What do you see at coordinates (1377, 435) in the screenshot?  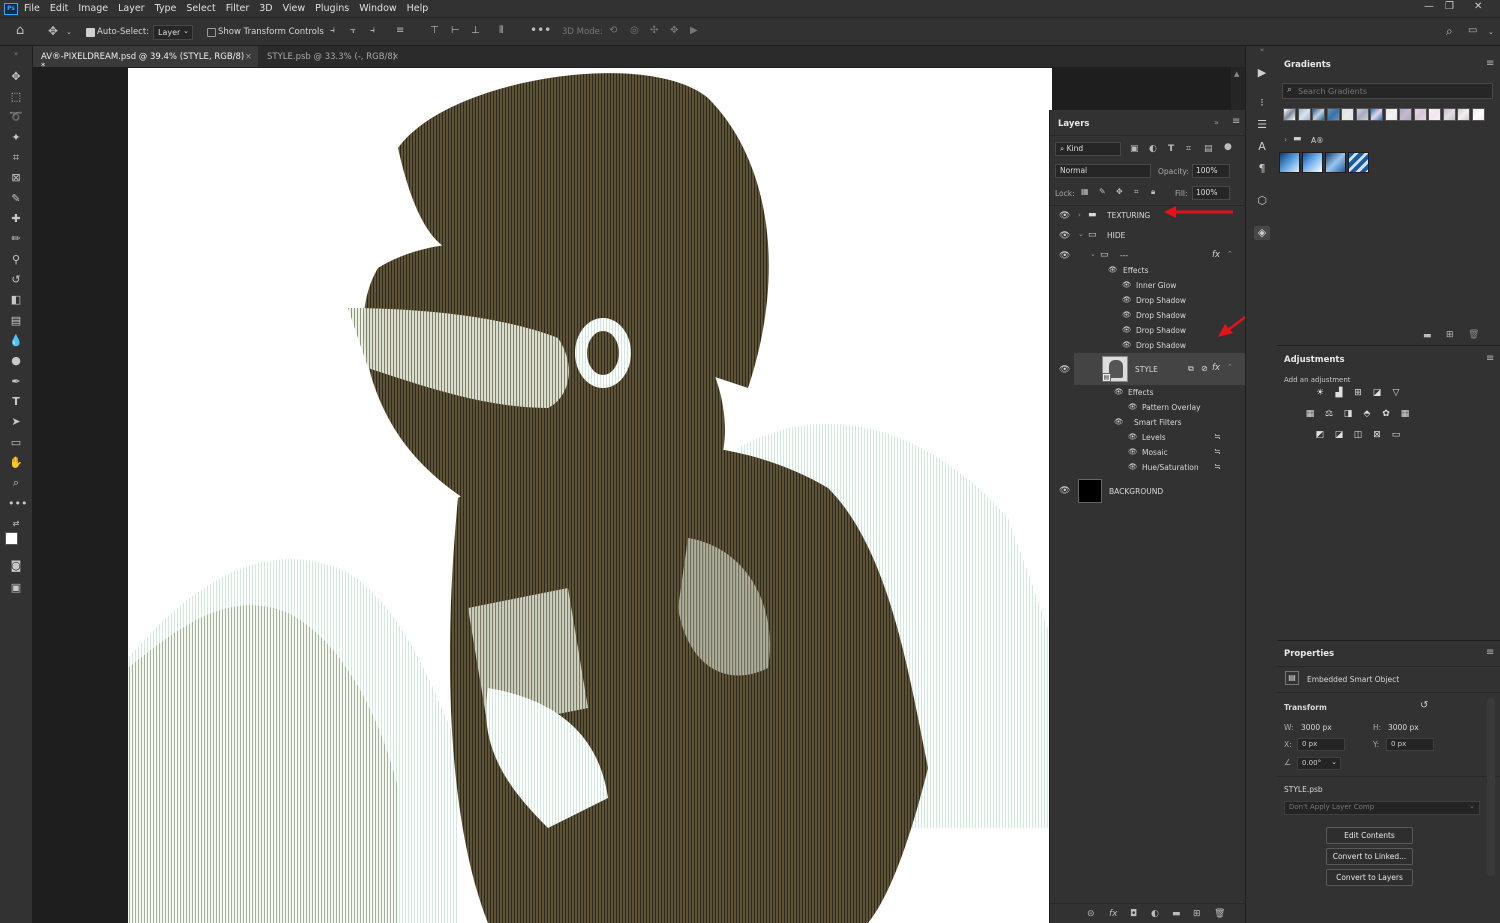 I see `selective-color-icon: ⊠` at bounding box center [1377, 435].